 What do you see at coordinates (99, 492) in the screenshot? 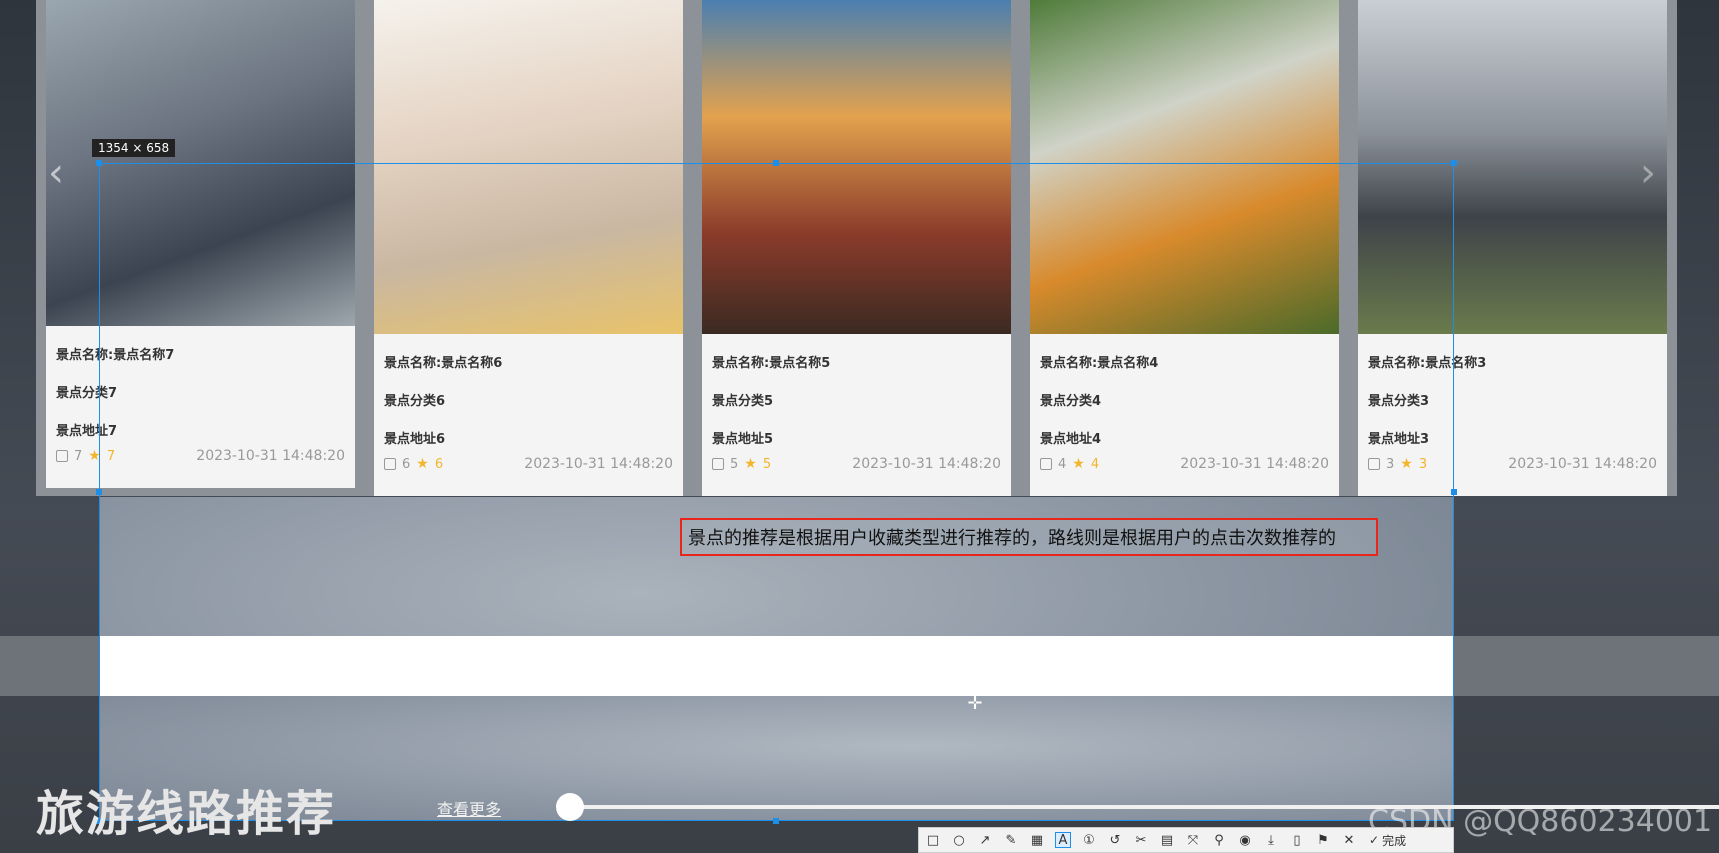
I see `resize-handle-left` at bounding box center [99, 492].